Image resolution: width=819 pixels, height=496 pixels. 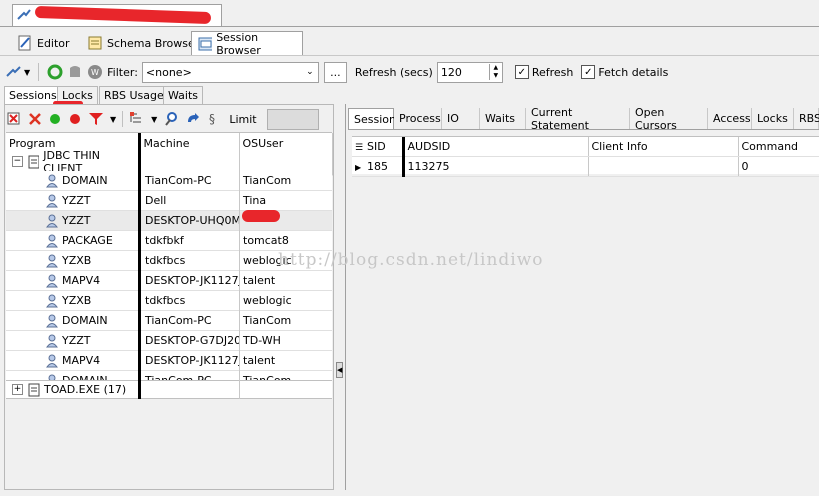 I want to click on cell-machine: DESKTOP-G7DJ20U, so click(x=189, y=340).